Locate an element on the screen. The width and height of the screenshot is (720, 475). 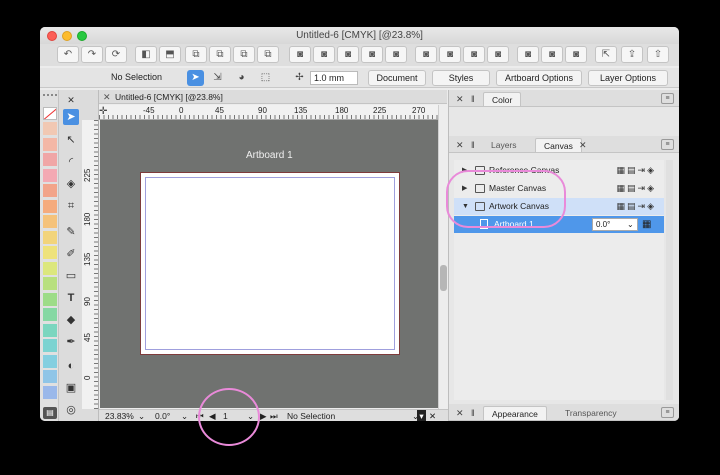
insert-behind-icon: ◙ is located at coordinates (450, 54).